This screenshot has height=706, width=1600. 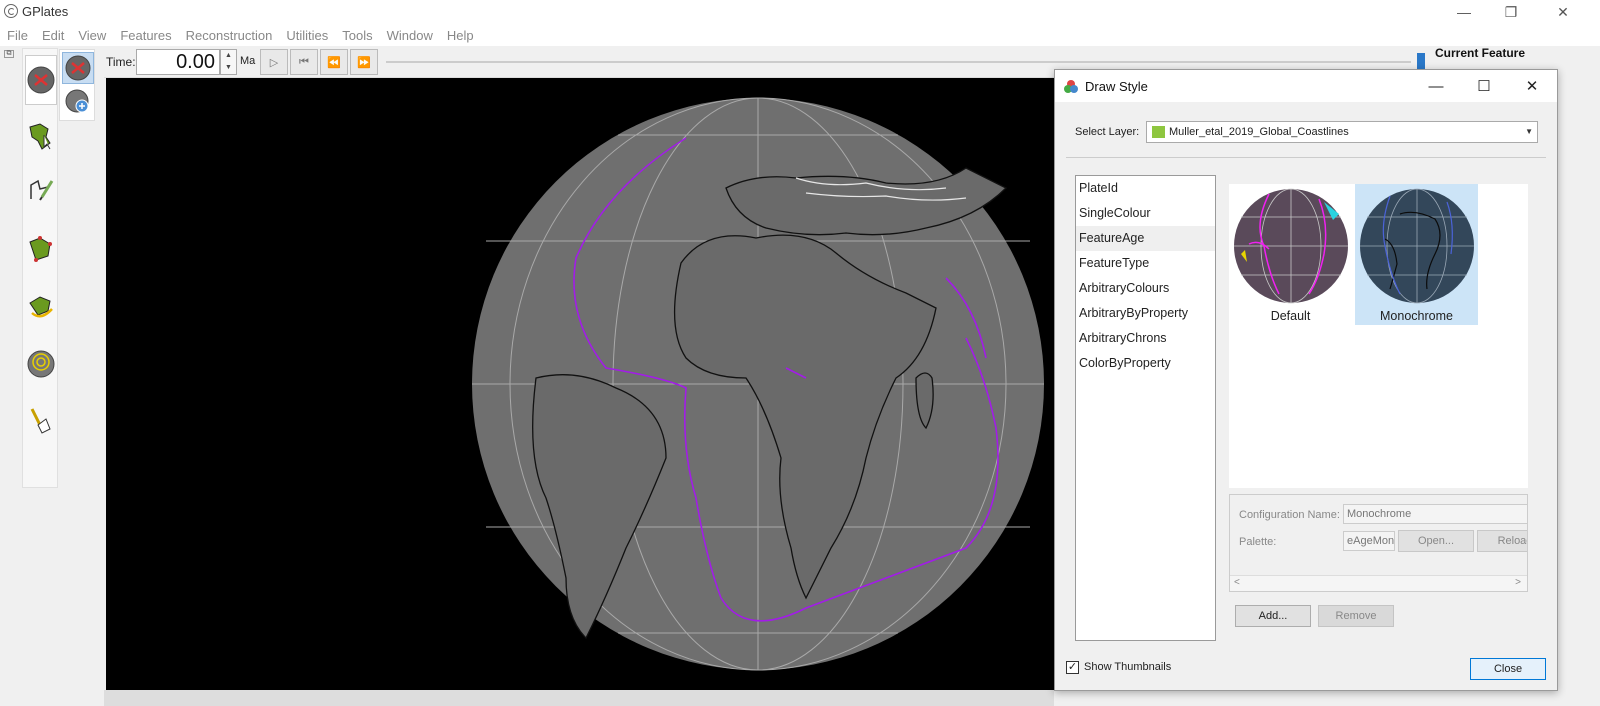 I want to click on reload-palette-button: Reload, so click(x=1502, y=541).